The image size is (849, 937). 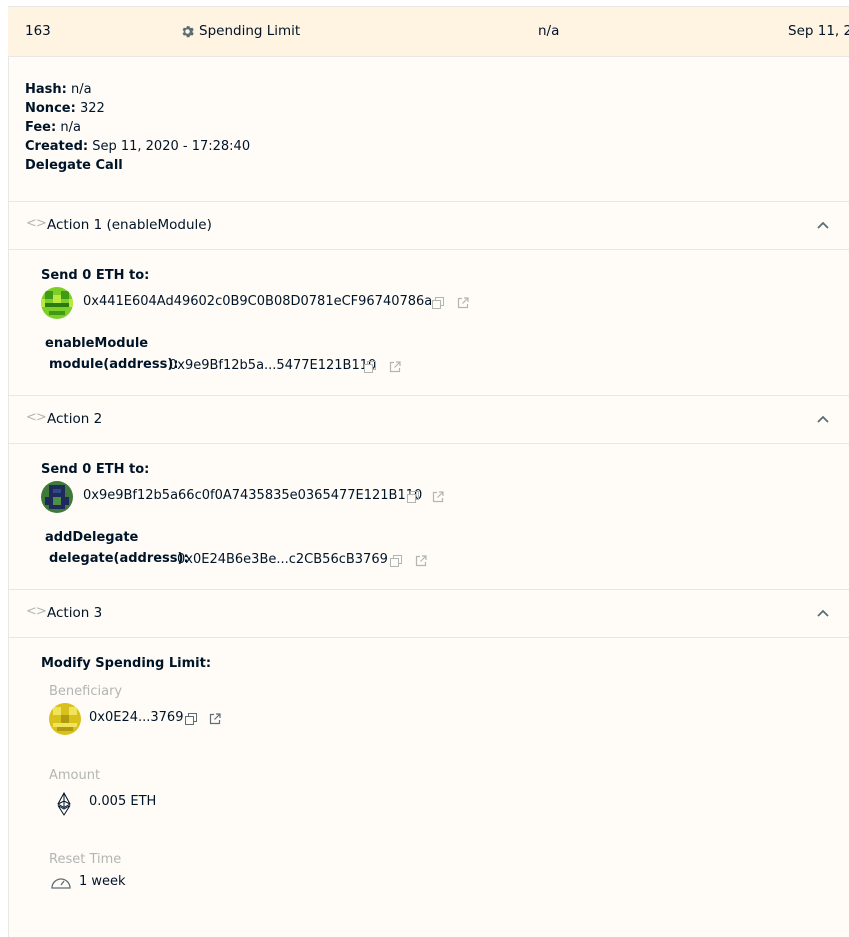 I want to click on action-2-method: addDelegate, so click(x=92, y=537).